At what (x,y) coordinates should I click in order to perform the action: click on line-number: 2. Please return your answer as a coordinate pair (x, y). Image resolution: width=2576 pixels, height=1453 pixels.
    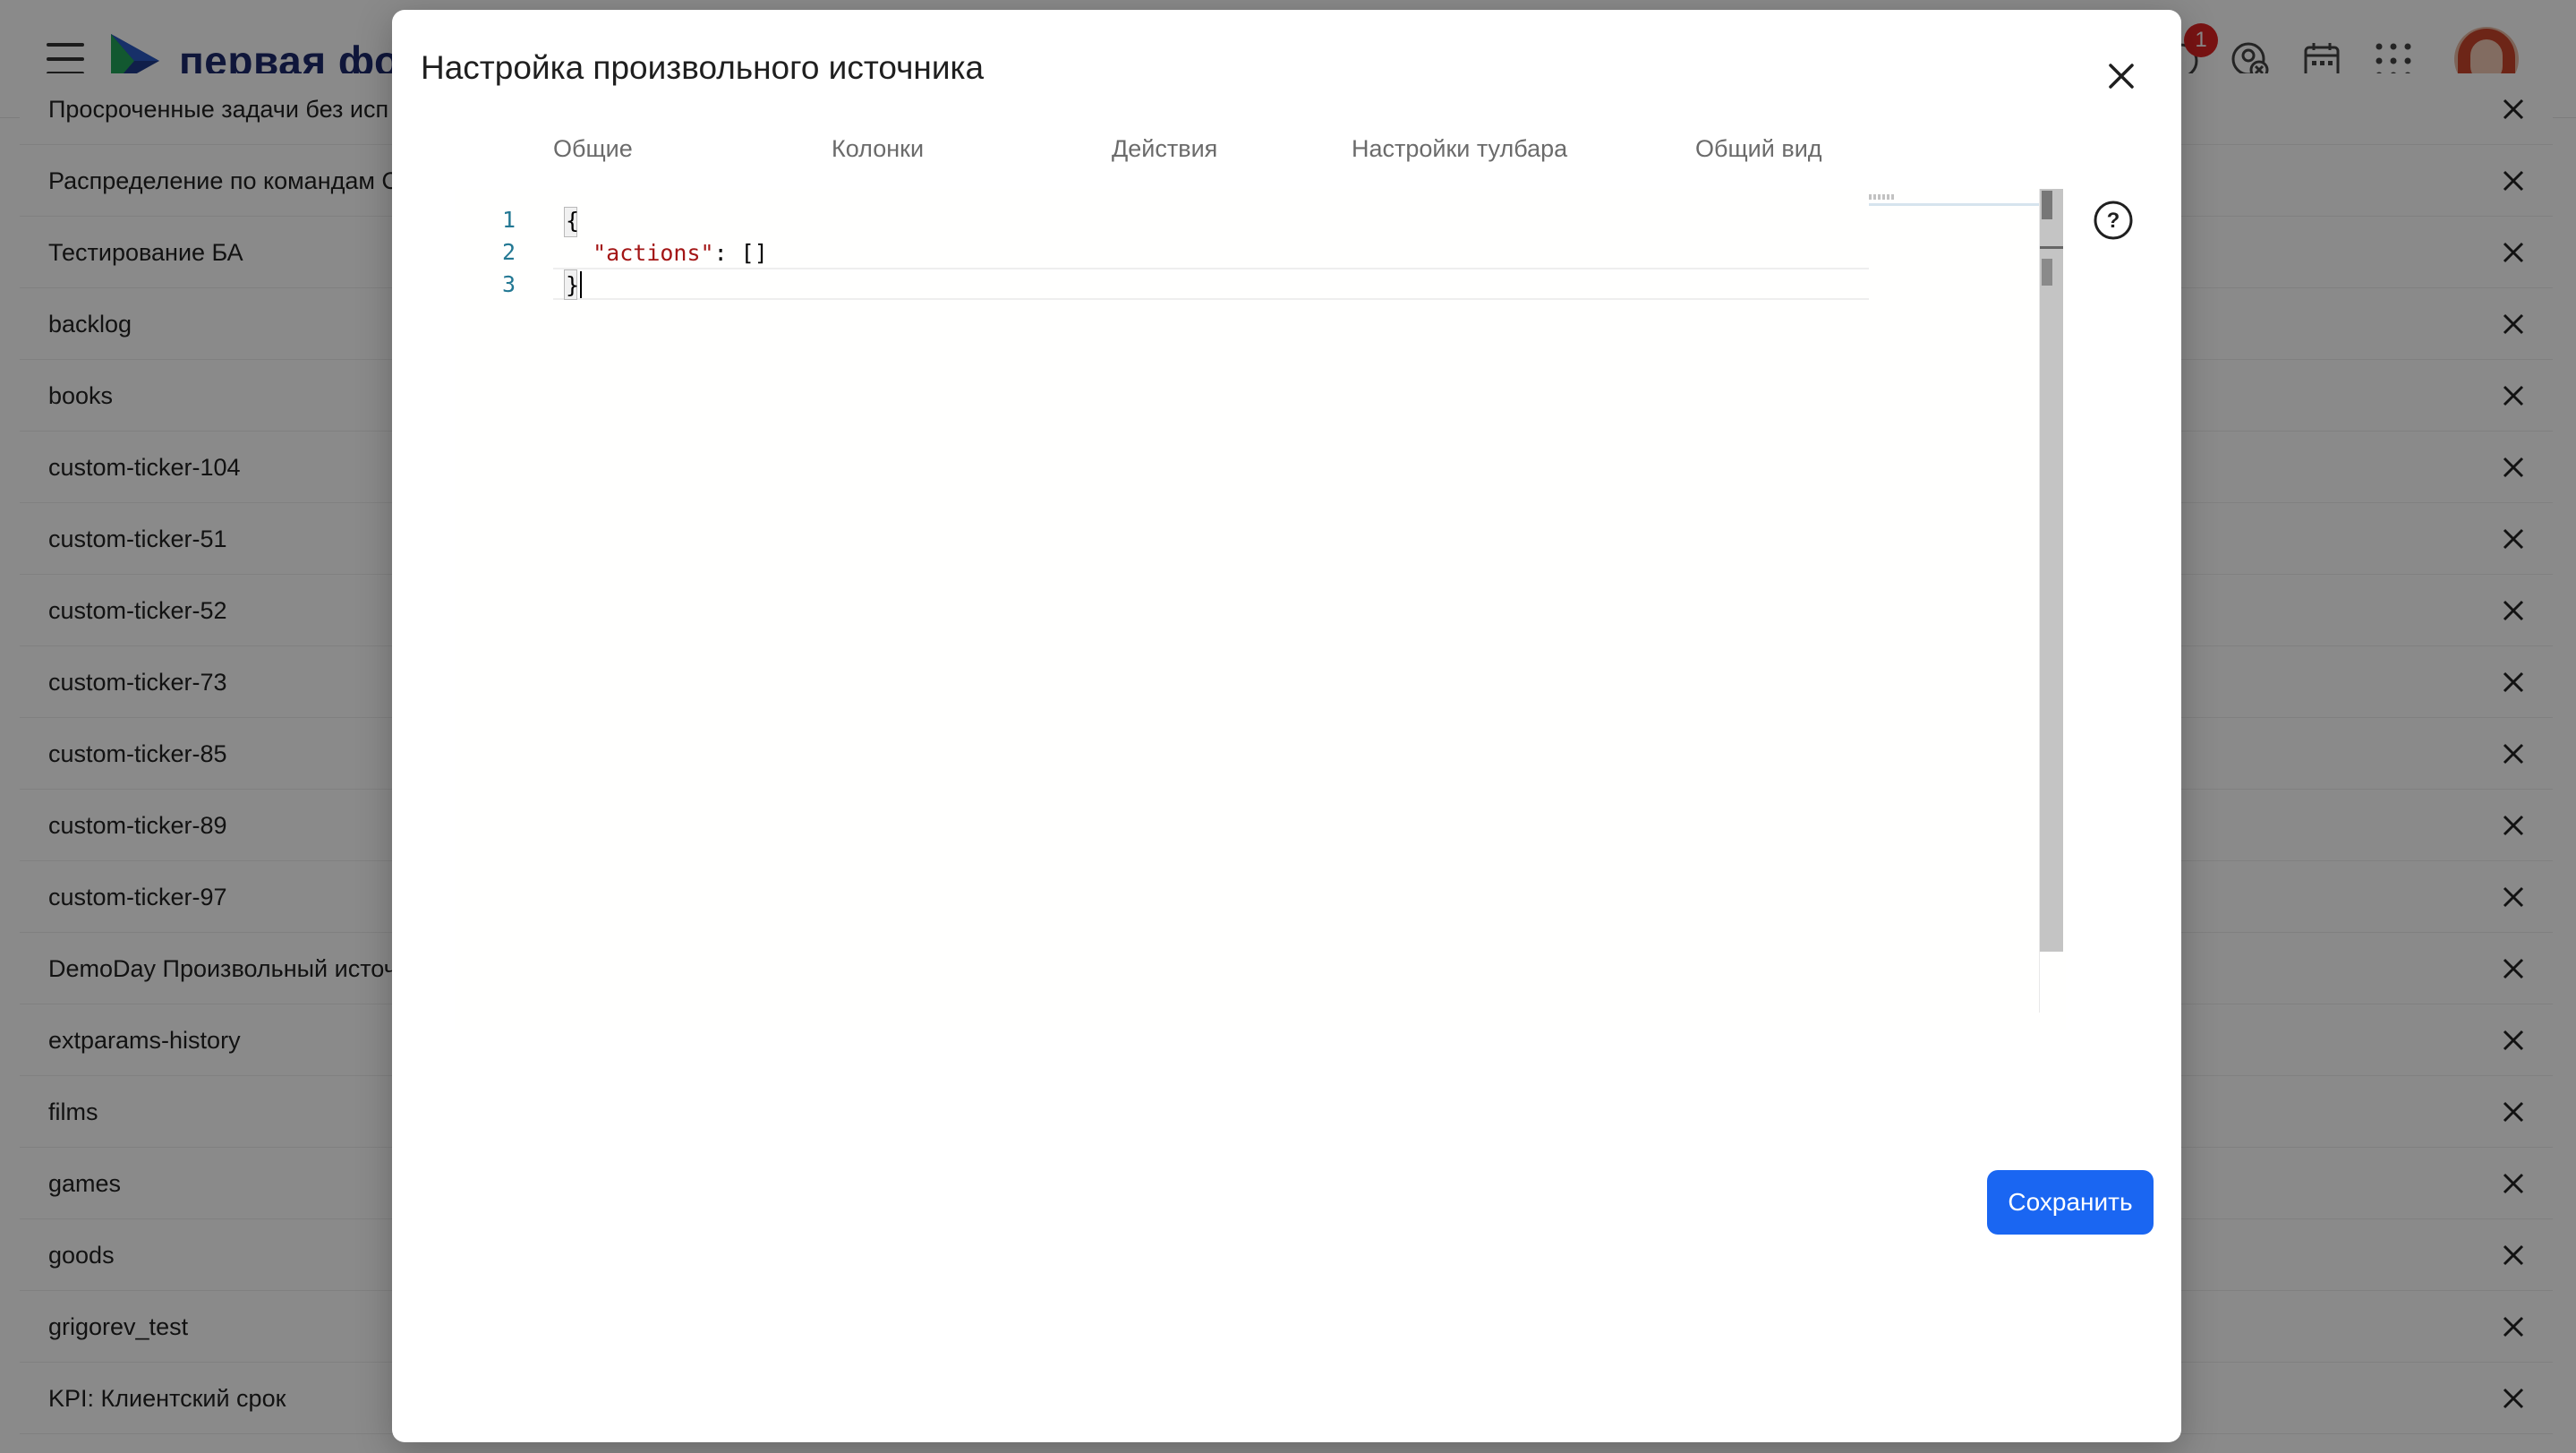
    Looking at the image, I should click on (508, 252).